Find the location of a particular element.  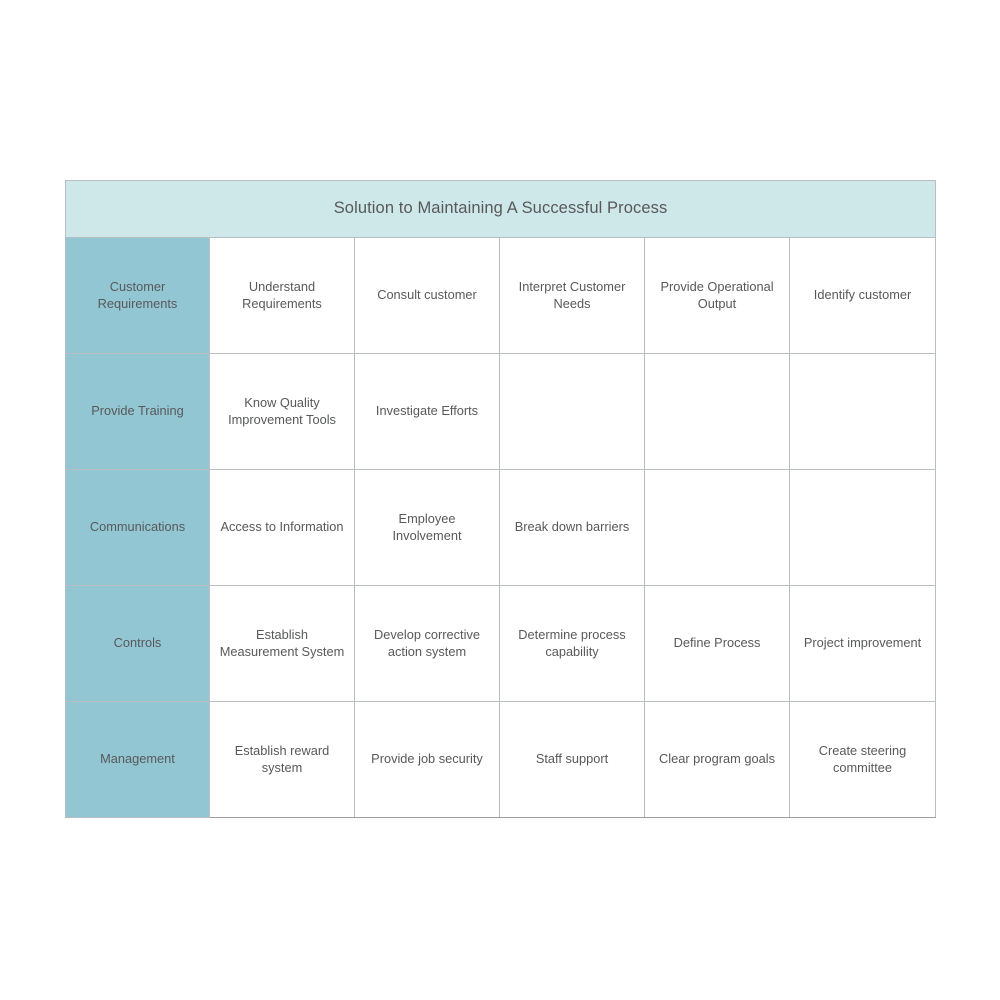

matrix-cell-text: Understand Requirements is located at coordinates (282, 295).